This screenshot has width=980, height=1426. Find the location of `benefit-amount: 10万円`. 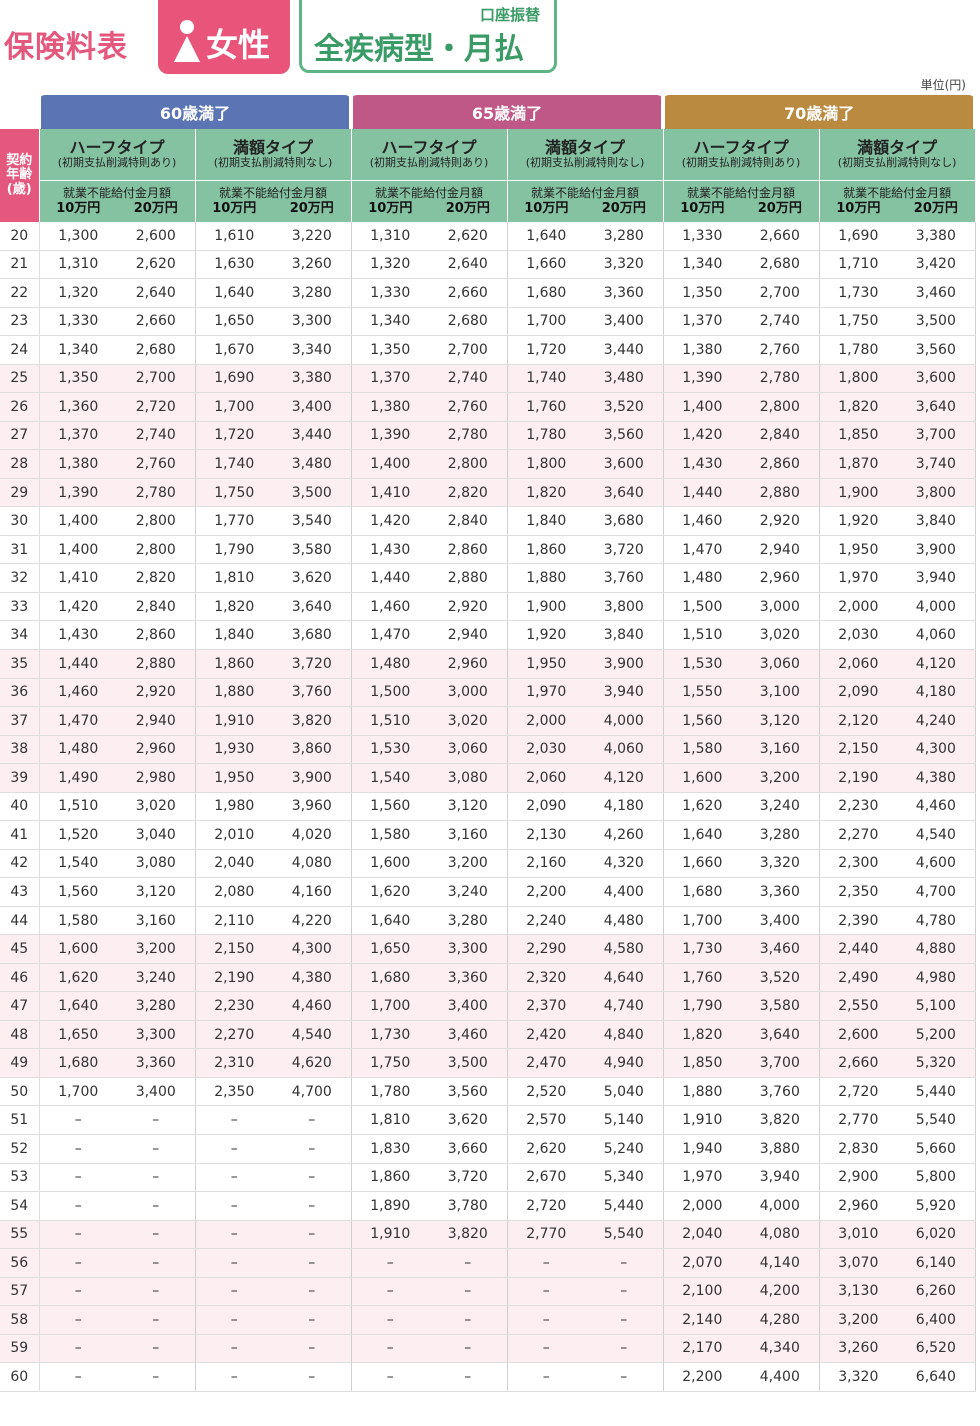

benefit-amount: 10万円 is located at coordinates (702, 208).